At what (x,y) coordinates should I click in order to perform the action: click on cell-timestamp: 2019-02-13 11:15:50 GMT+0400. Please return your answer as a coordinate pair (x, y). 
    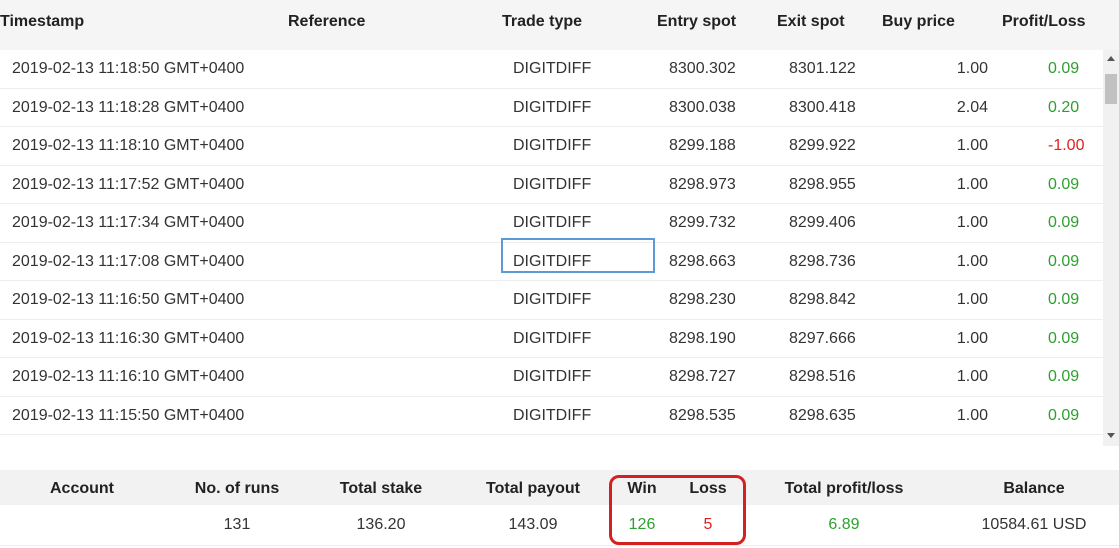
    Looking at the image, I should click on (128, 416).